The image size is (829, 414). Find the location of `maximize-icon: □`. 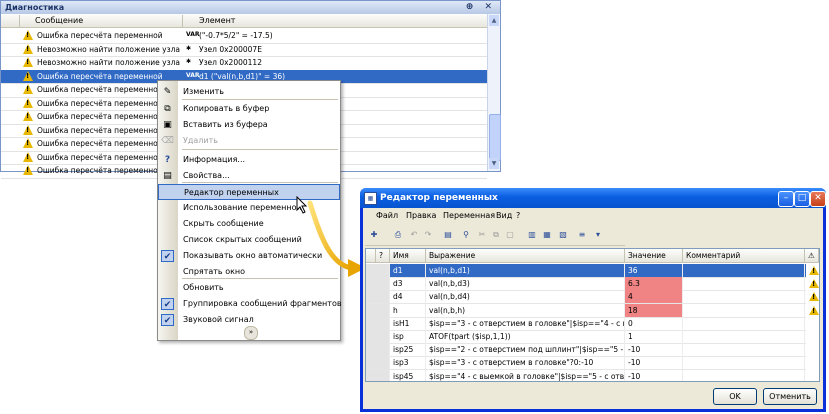

maximize-icon: □ is located at coordinates (802, 199).